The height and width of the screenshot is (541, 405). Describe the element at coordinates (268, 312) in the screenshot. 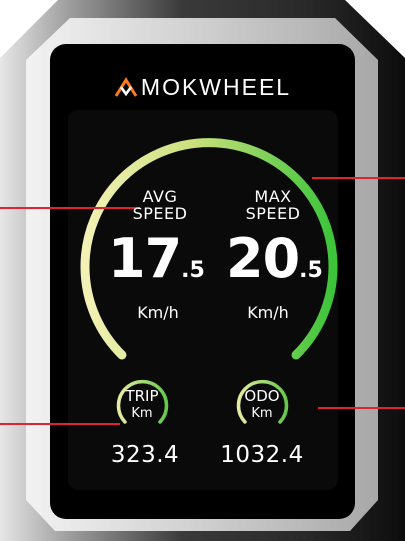

I see `max-speed-unit: Km/h` at that location.